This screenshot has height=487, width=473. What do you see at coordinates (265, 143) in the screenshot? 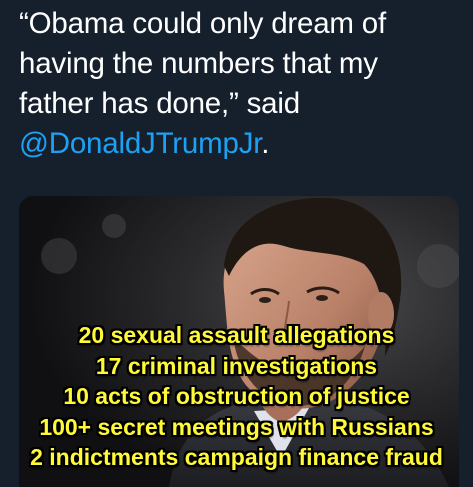
I see `period-text: .` at bounding box center [265, 143].